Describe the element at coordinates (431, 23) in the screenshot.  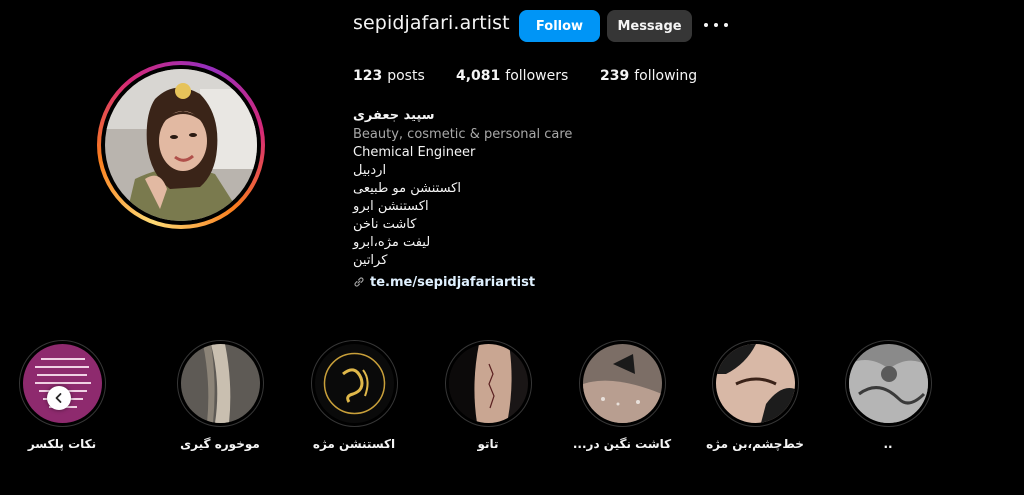
I see `username: sepidjafari.artist` at that location.